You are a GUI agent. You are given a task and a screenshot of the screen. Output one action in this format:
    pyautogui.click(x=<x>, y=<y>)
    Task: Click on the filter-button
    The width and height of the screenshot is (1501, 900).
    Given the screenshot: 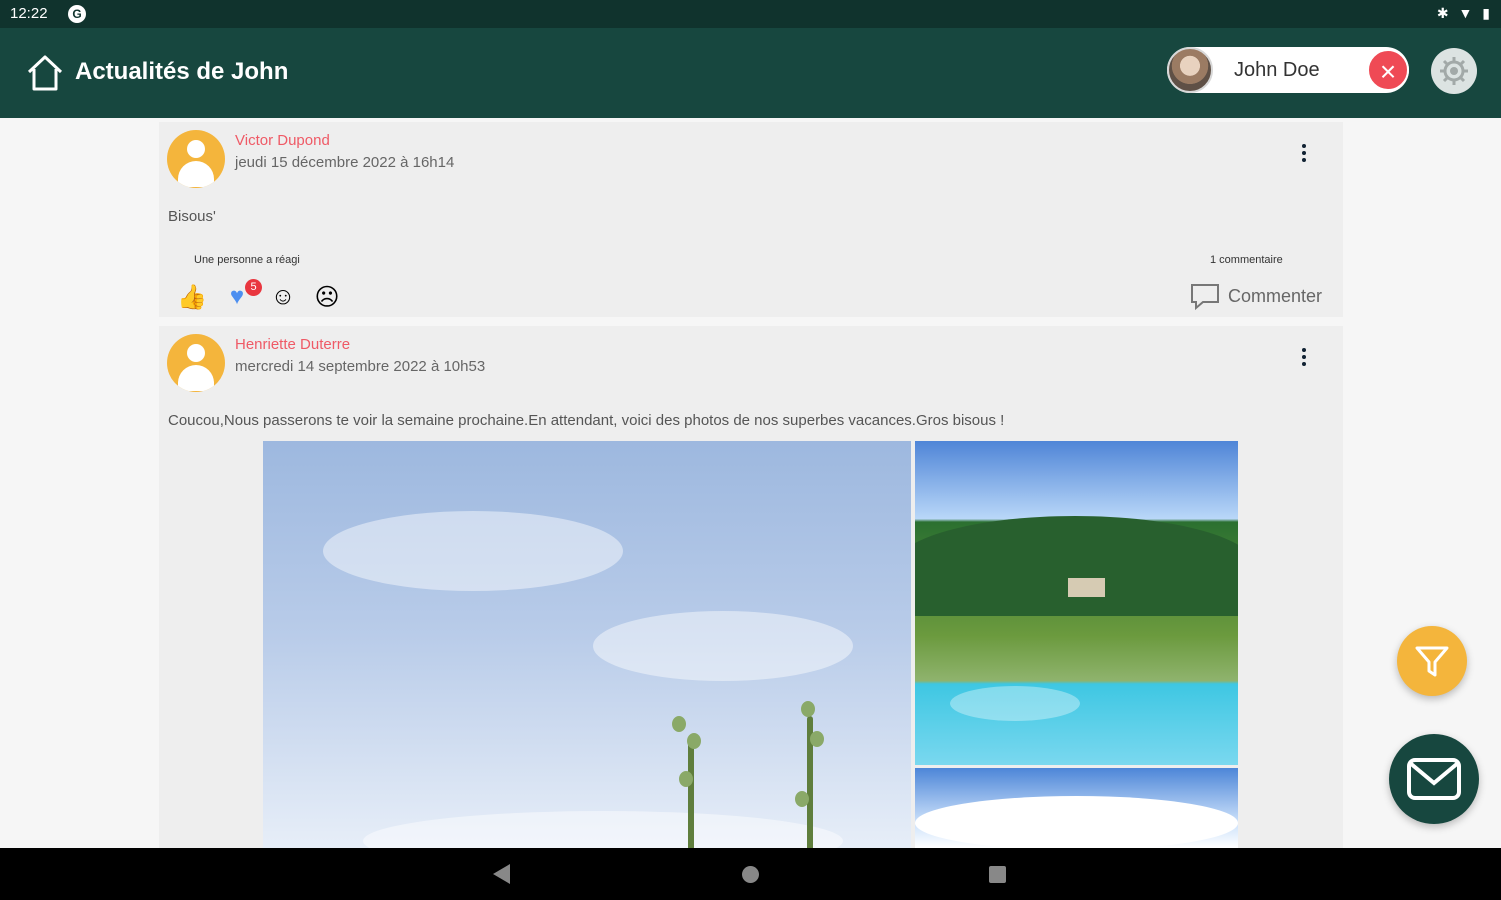 What is the action you would take?
    pyautogui.click(x=1432, y=661)
    